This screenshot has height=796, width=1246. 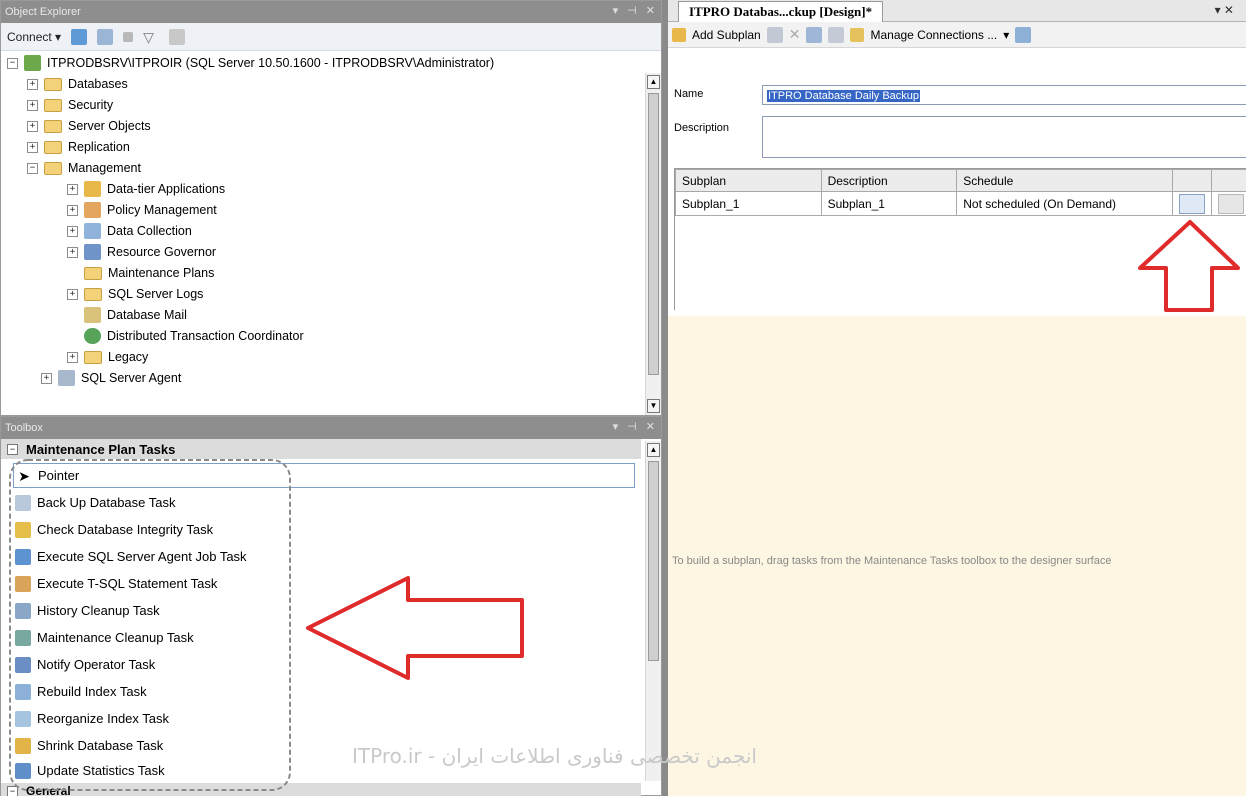 What do you see at coordinates (92, 718) in the screenshot?
I see `toolbox-item-reorganize-index: Reorganize Index Task` at bounding box center [92, 718].